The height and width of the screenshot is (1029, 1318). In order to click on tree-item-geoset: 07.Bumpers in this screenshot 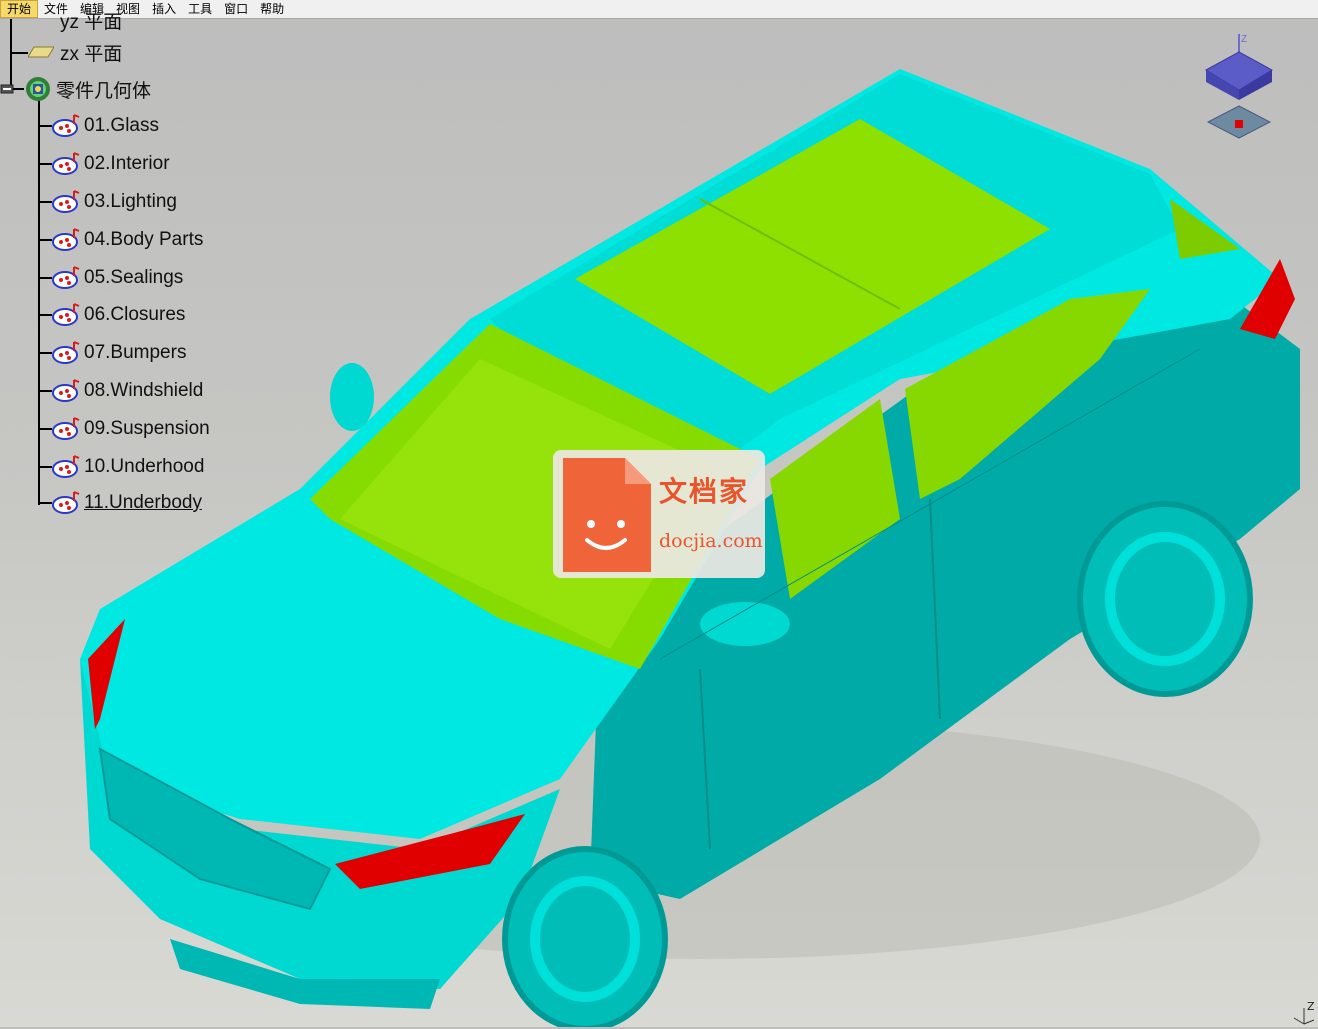, I will do `click(113, 353)`.